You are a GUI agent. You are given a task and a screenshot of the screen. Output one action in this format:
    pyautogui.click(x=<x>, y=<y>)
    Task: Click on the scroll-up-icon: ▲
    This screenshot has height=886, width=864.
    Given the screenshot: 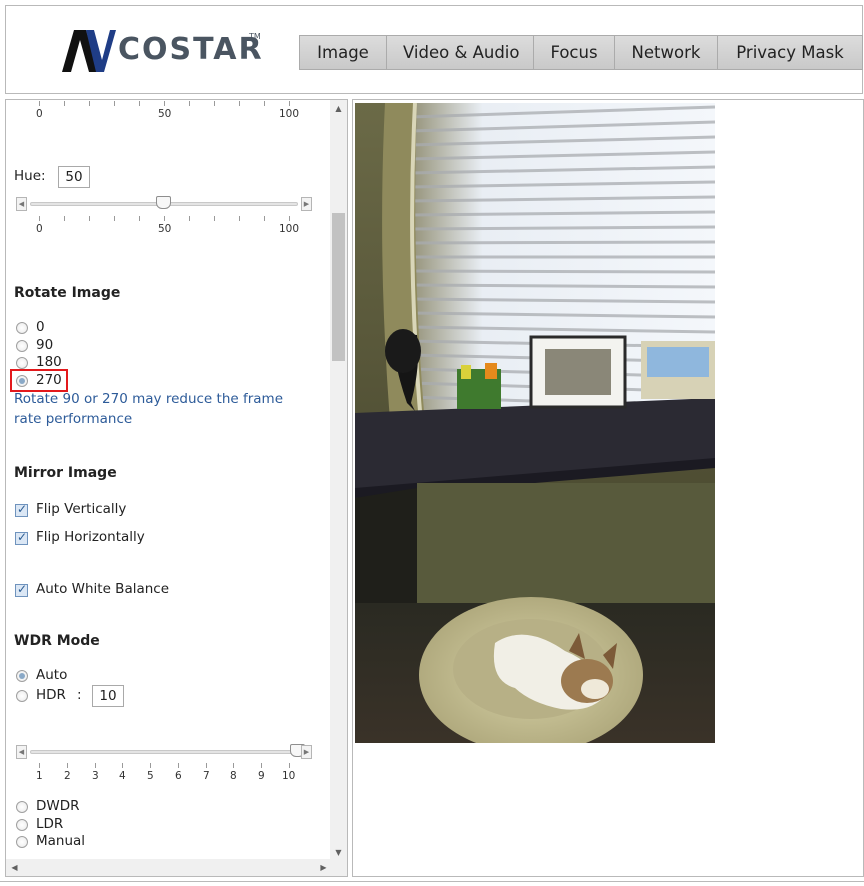 What is the action you would take?
    pyautogui.click(x=338, y=108)
    